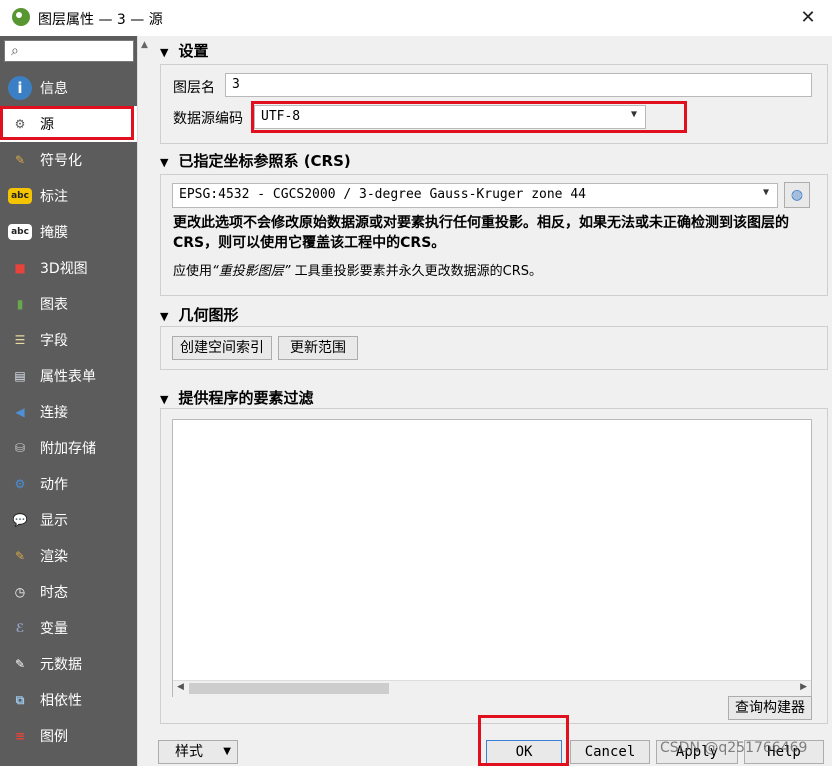  I want to click on mask-abc-icon: abc, so click(20, 232).